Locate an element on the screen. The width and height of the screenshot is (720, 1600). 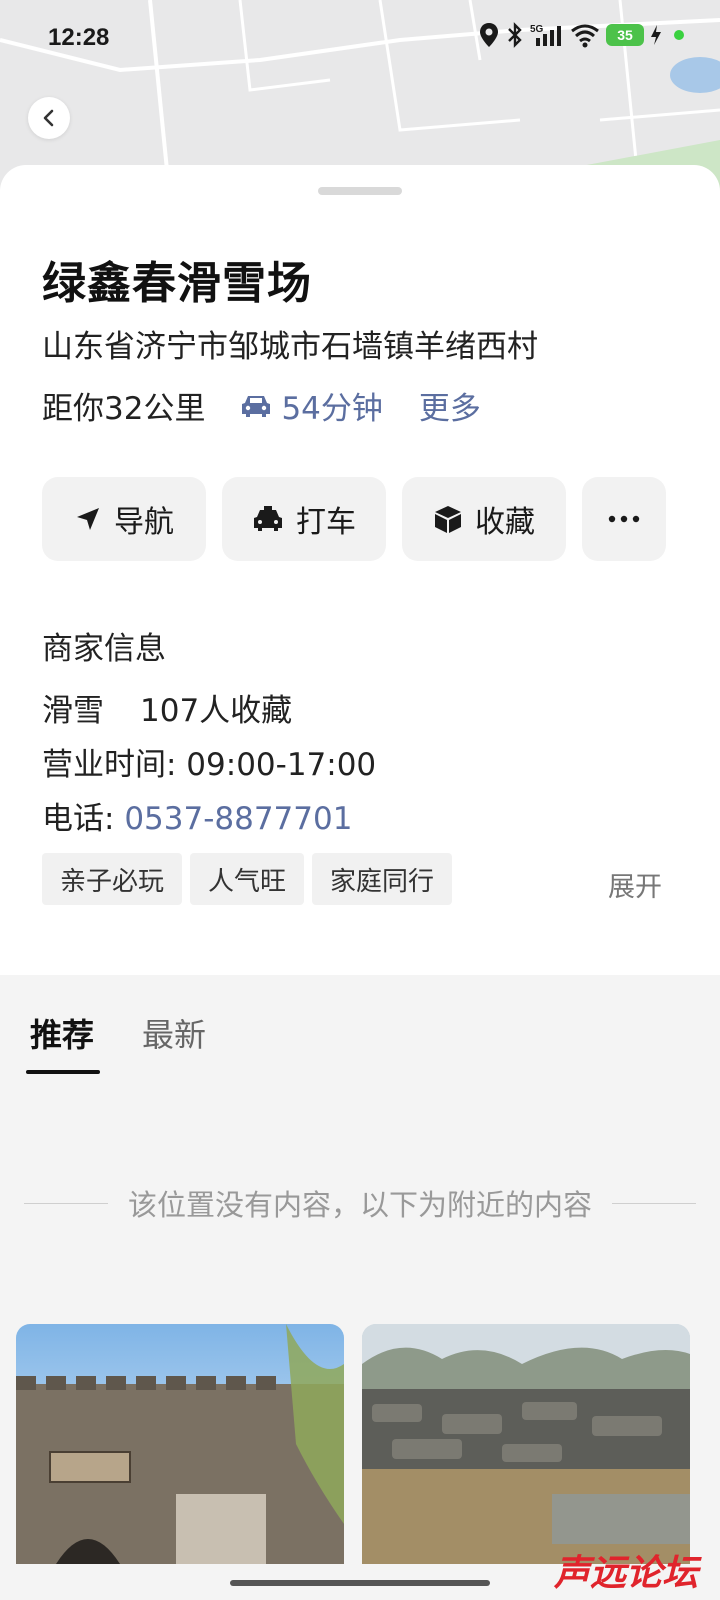
business-category-row: 滑雪 107人收藏 is located at coordinates (167, 707).